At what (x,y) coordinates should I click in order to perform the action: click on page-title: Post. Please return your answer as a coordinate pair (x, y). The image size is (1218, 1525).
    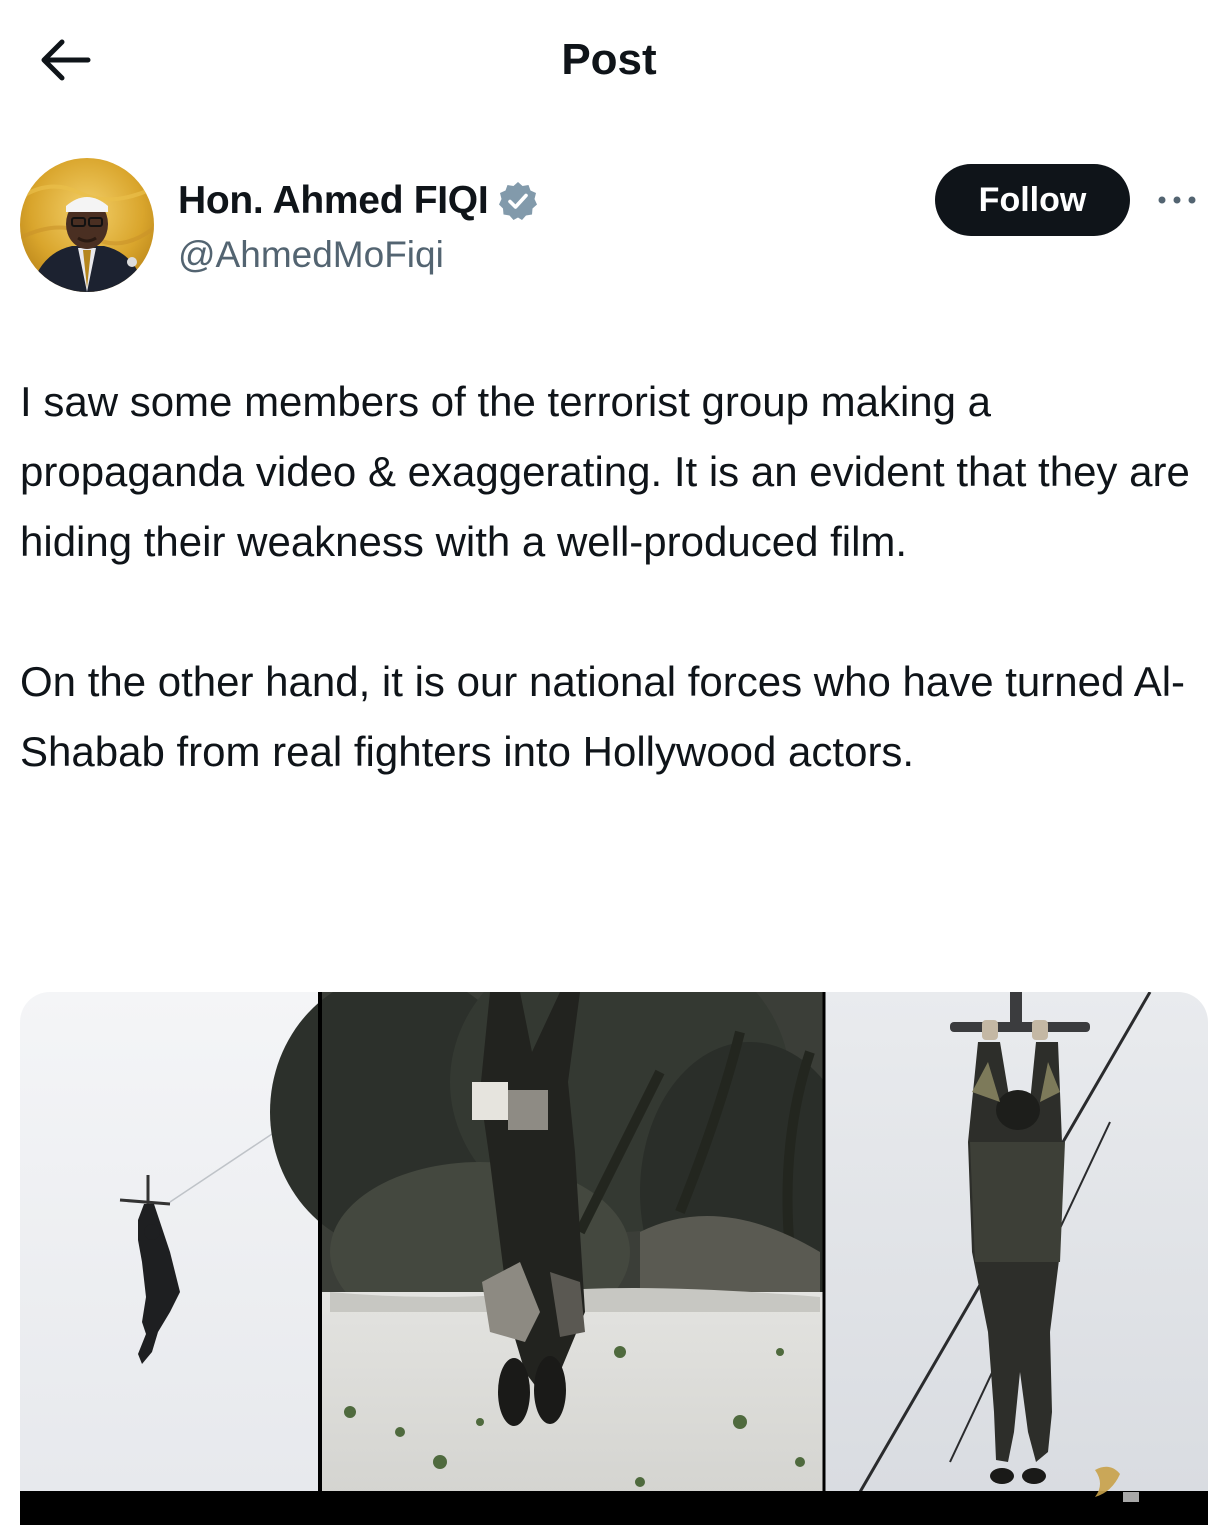
    Looking at the image, I should click on (609, 59).